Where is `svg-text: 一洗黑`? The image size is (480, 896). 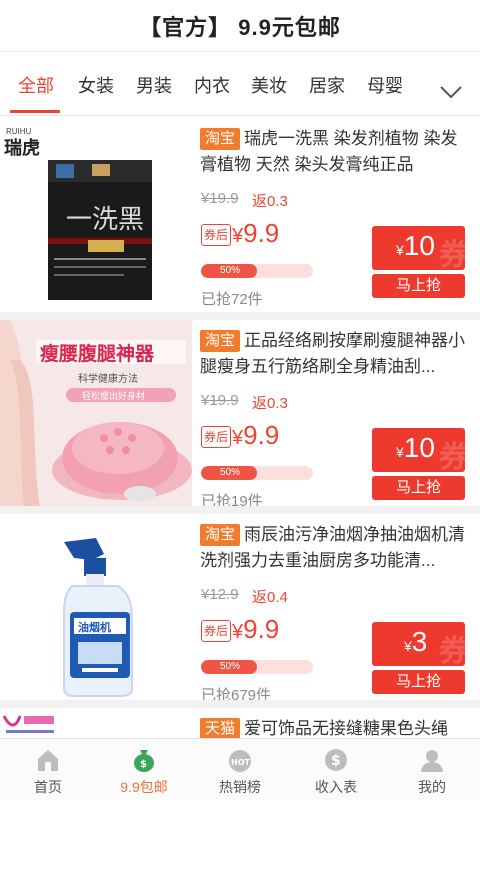
svg-text: 一洗黑 is located at coordinates (105, 220).